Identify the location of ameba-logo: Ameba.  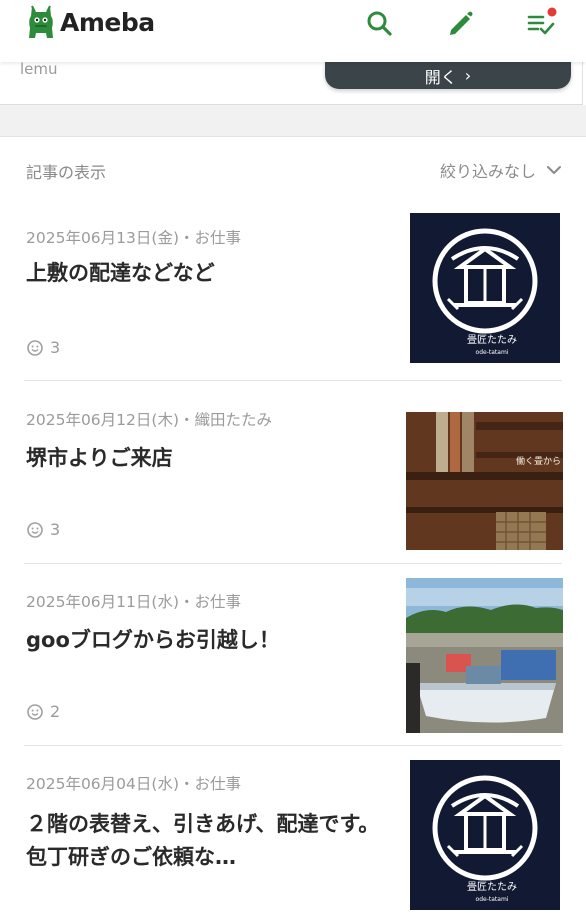
(90, 22).